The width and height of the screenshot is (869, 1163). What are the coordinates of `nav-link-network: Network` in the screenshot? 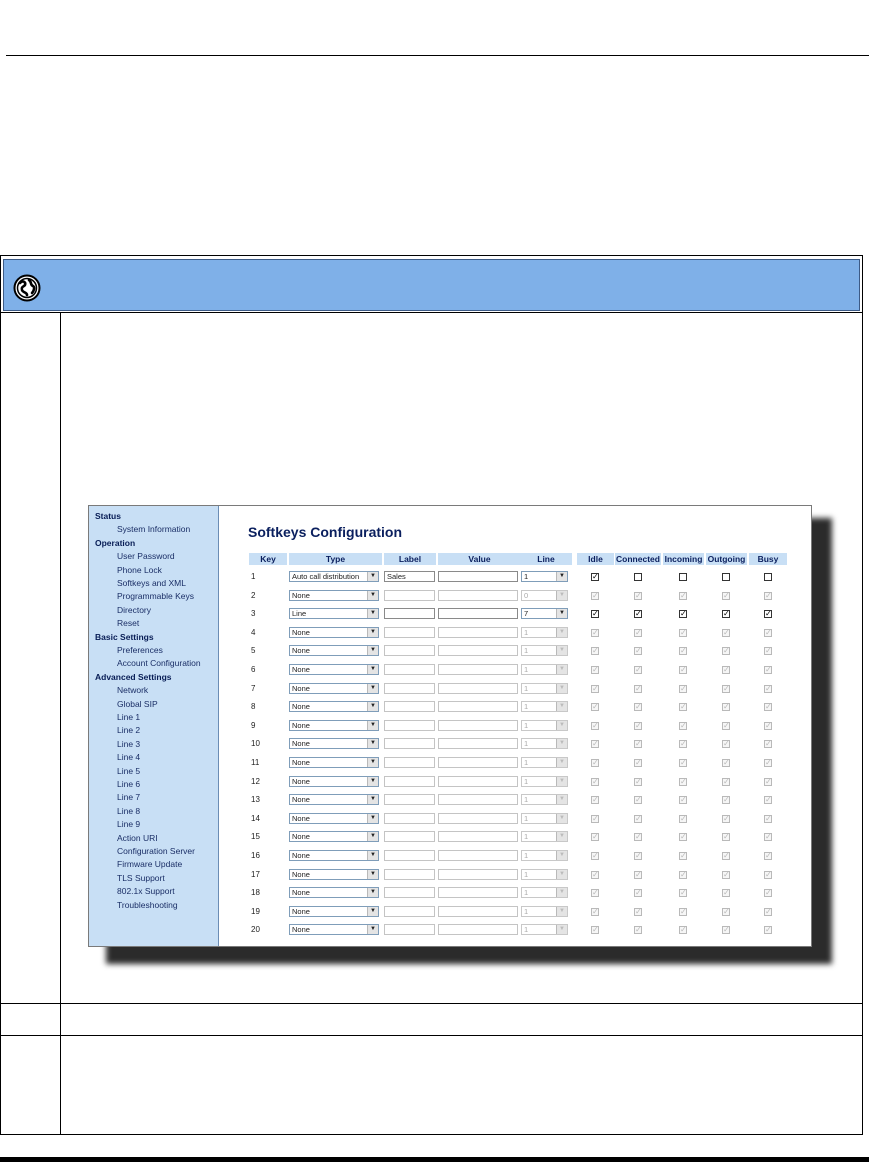 It's located at (132, 690).